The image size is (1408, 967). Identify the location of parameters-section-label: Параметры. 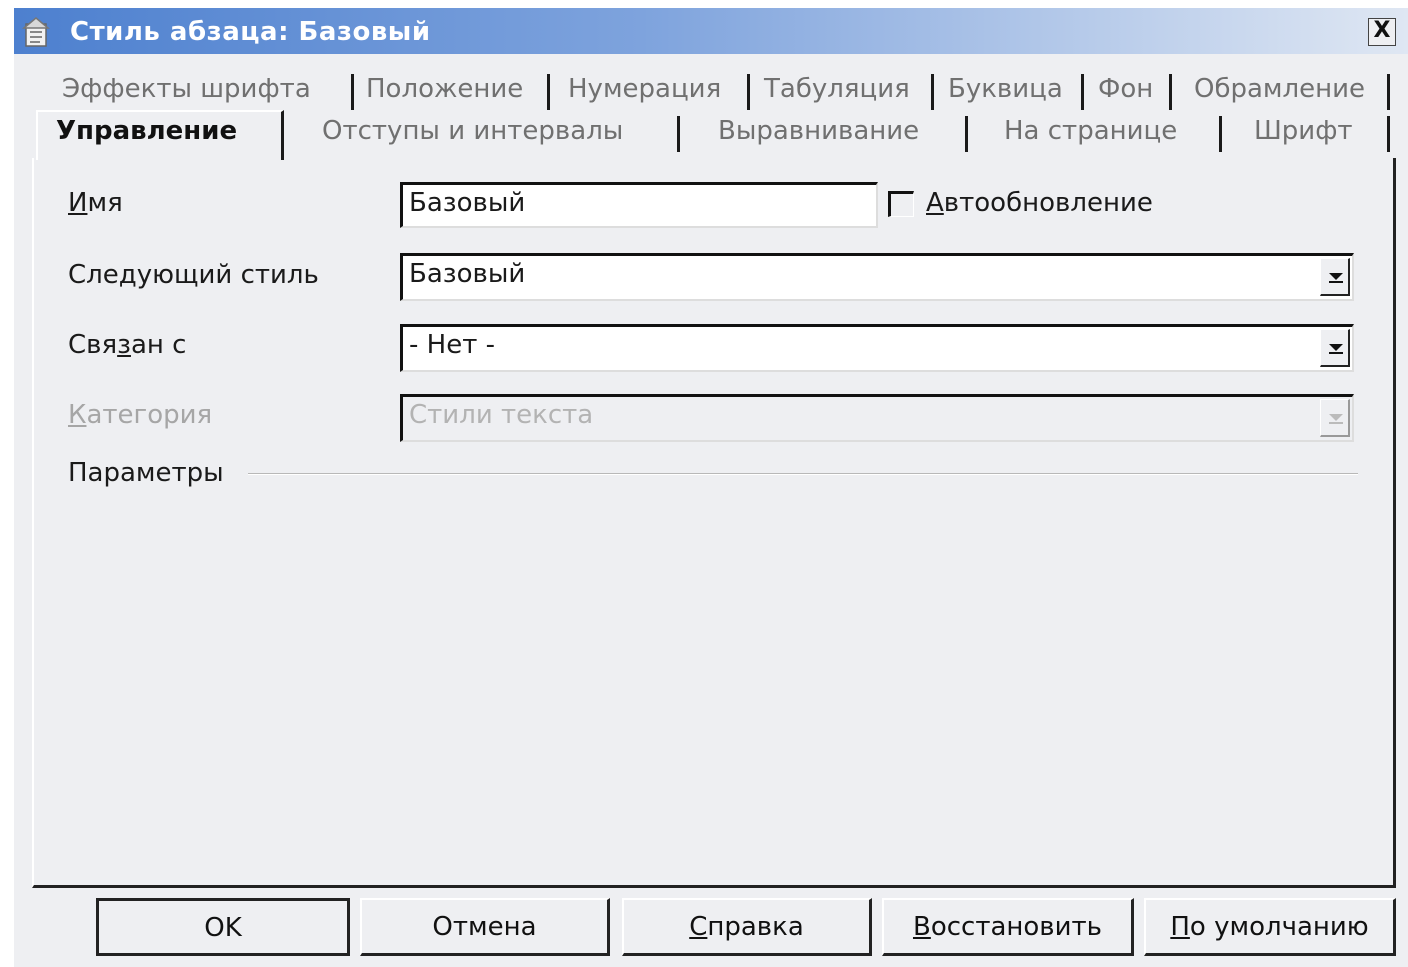
(146, 473).